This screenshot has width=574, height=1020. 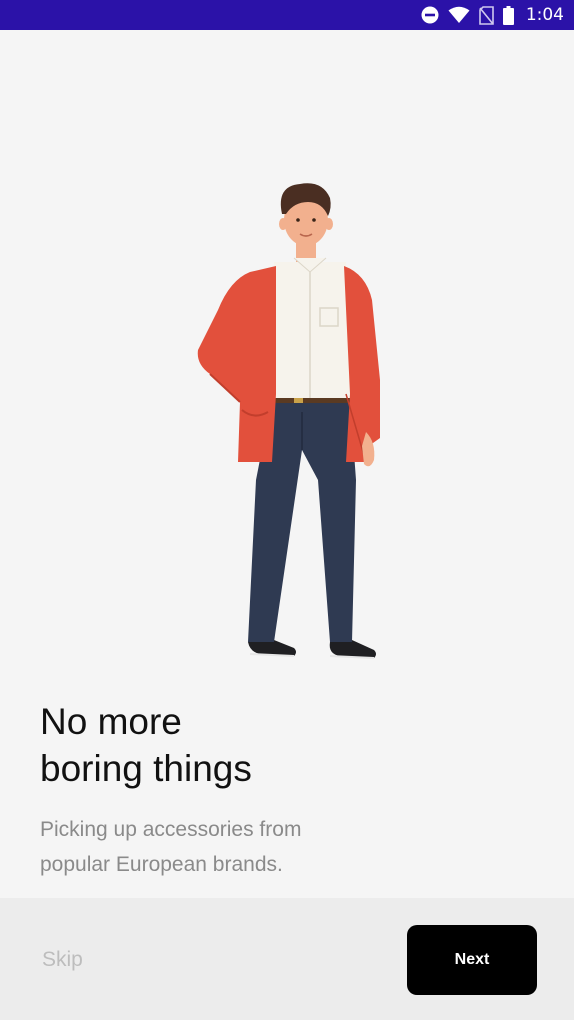 What do you see at coordinates (111, 721) in the screenshot?
I see `onboarding-title-line-1: No more` at bounding box center [111, 721].